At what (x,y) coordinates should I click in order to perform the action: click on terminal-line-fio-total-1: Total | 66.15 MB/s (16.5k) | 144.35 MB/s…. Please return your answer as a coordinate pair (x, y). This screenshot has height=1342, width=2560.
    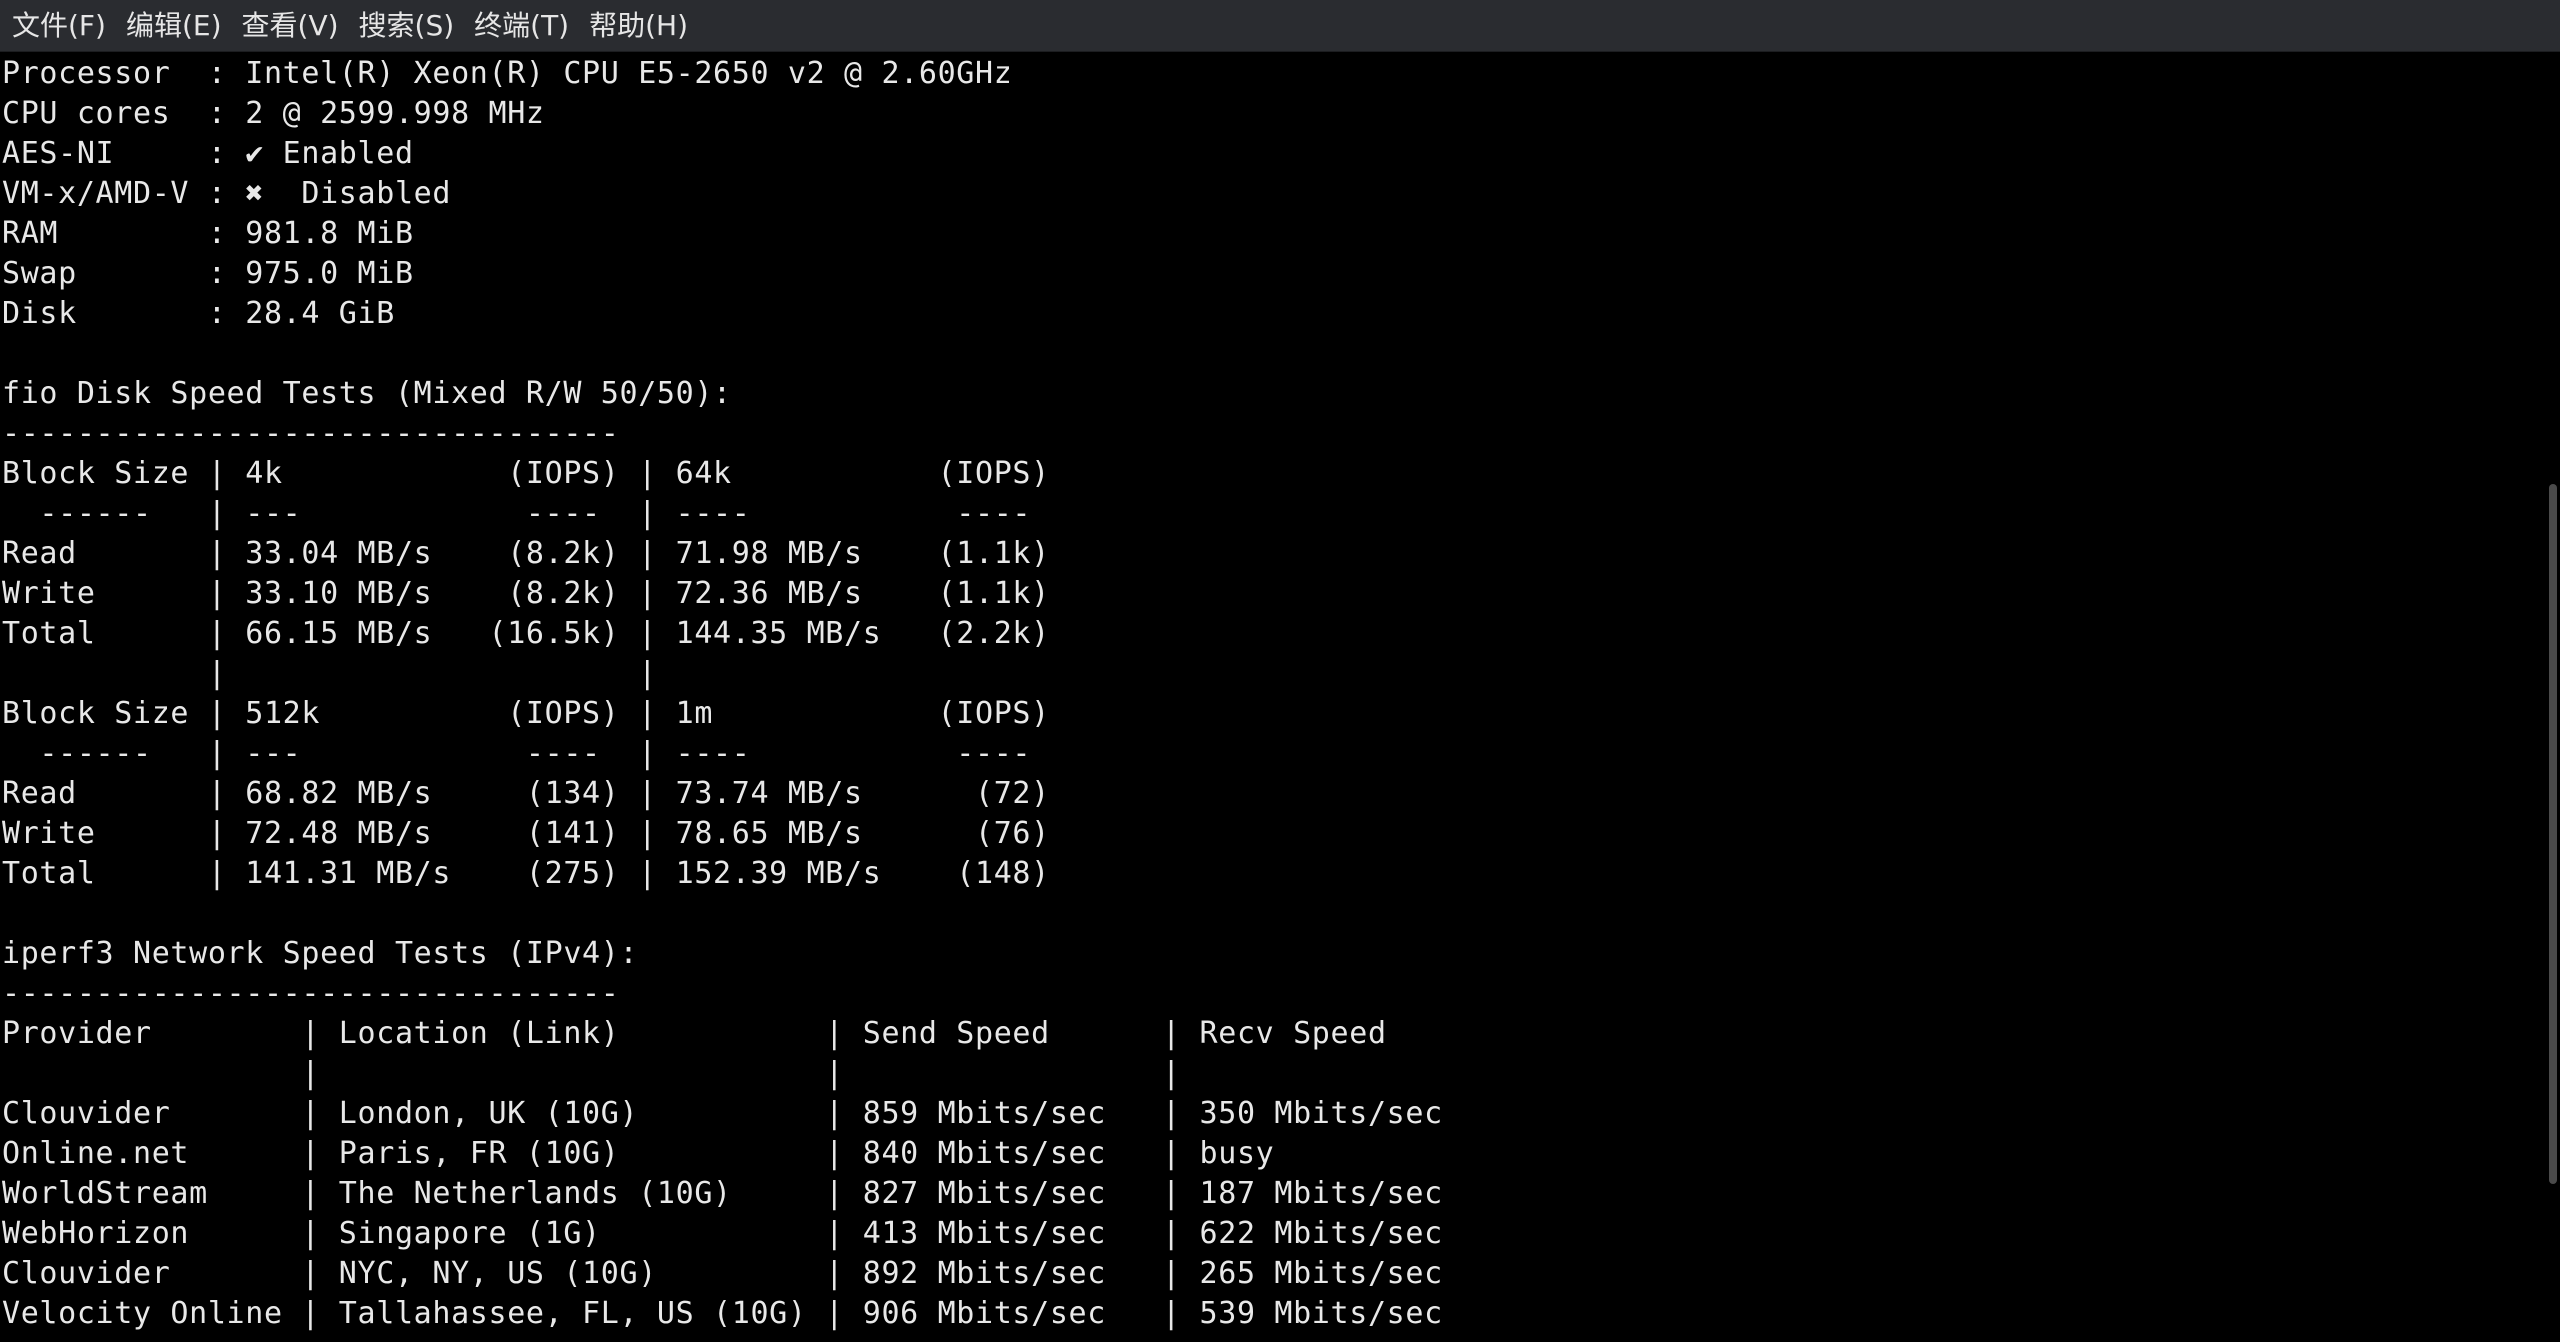
    Looking at the image, I should click on (526, 633).